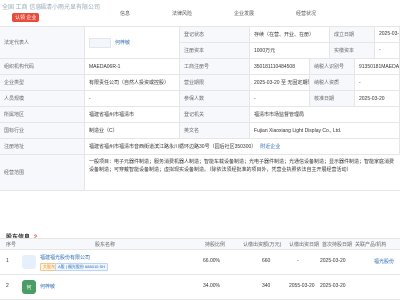 The image size is (400, 300). What do you see at coordinates (218, 13) in the screenshot?
I see `top-tabs: 信息 法律风险 企业发展 经营状况` at bounding box center [218, 13].